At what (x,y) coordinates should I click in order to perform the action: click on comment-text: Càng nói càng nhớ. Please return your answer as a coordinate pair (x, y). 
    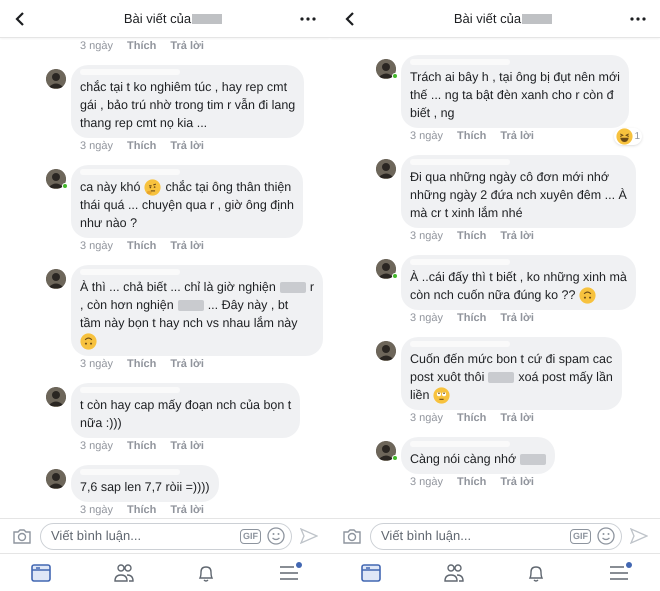
    Looking at the image, I should click on (463, 459).